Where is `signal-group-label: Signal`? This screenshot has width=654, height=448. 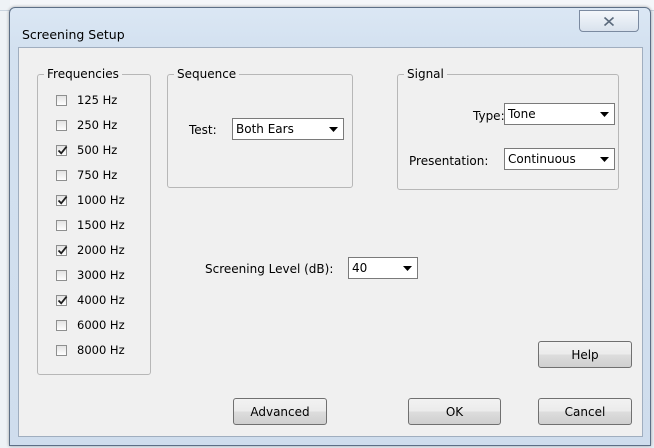 signal-group-label: Signal is located at coordinates (425, 74).